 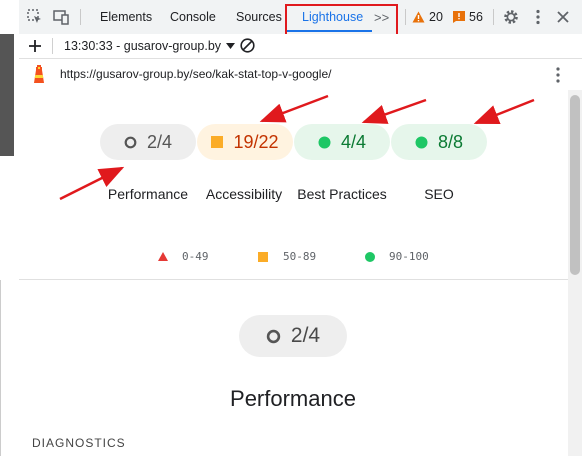 I want to click on scrollbar-thumb, so click(x=575, y=185).